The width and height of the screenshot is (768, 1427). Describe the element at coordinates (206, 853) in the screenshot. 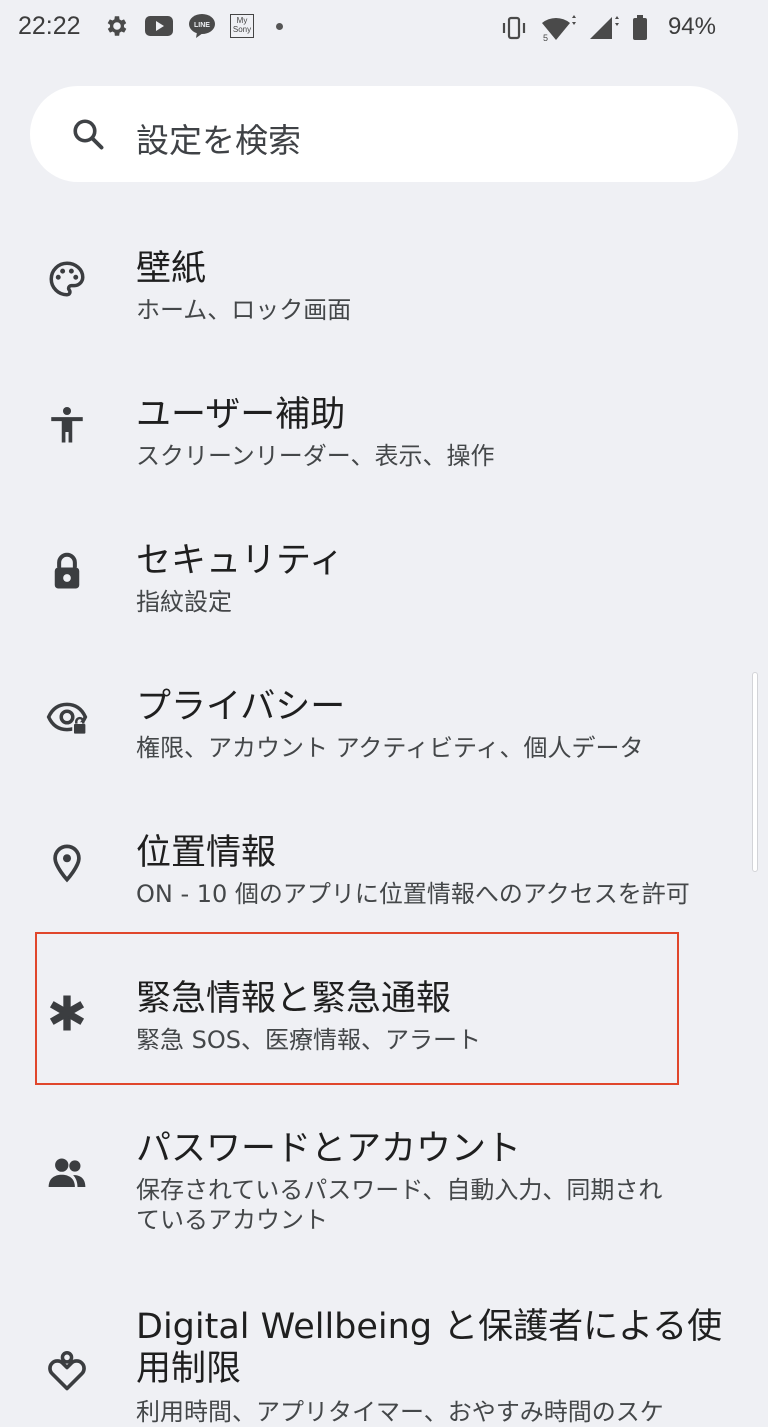

I see `item-title: 位置情報` at that location.